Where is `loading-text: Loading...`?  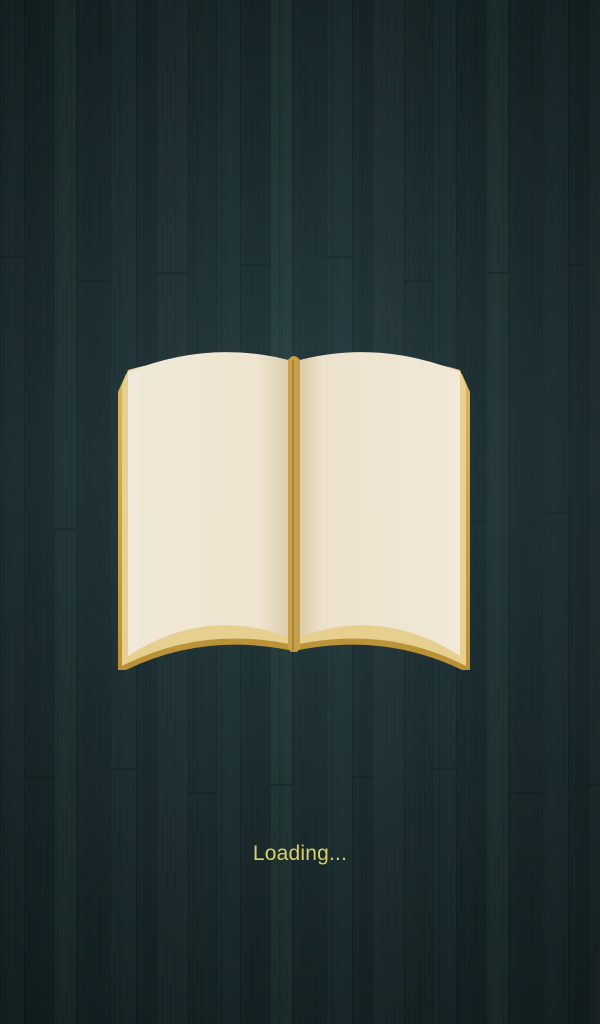
loading-text: Loading... is located at coordinates (300, 853).